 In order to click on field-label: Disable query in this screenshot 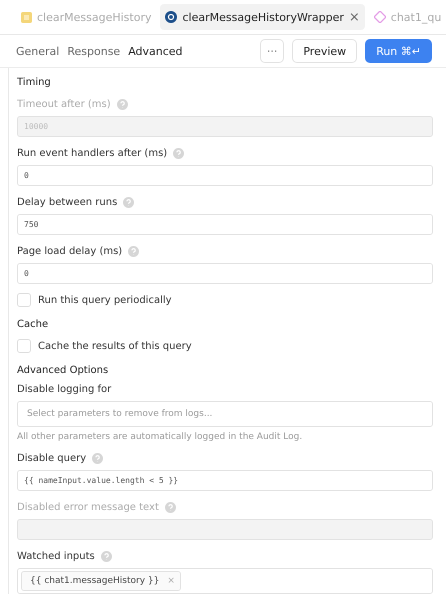, I will do `click(51, 458)`.